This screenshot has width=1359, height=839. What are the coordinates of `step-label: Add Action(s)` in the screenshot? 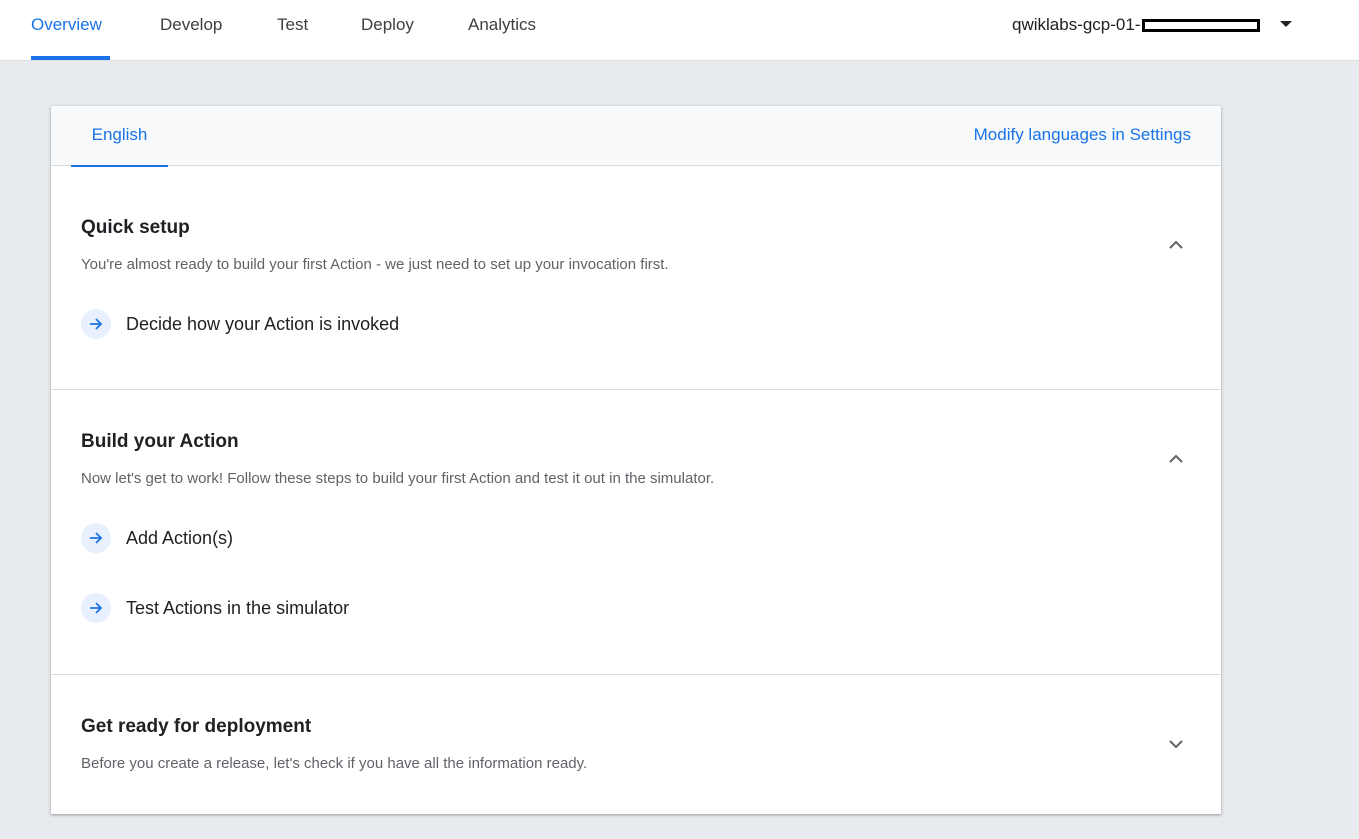 It's located at (180, 537).